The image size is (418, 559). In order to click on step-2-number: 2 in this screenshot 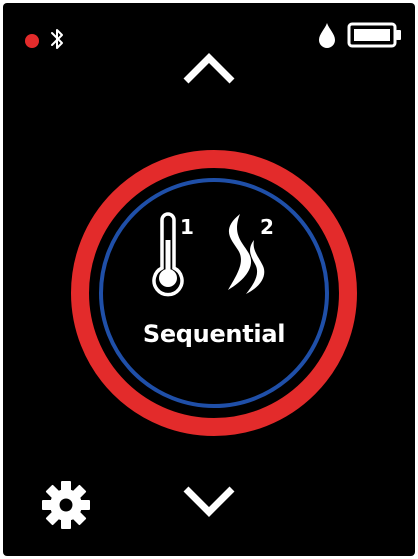, I will do `click(267, 227)`.